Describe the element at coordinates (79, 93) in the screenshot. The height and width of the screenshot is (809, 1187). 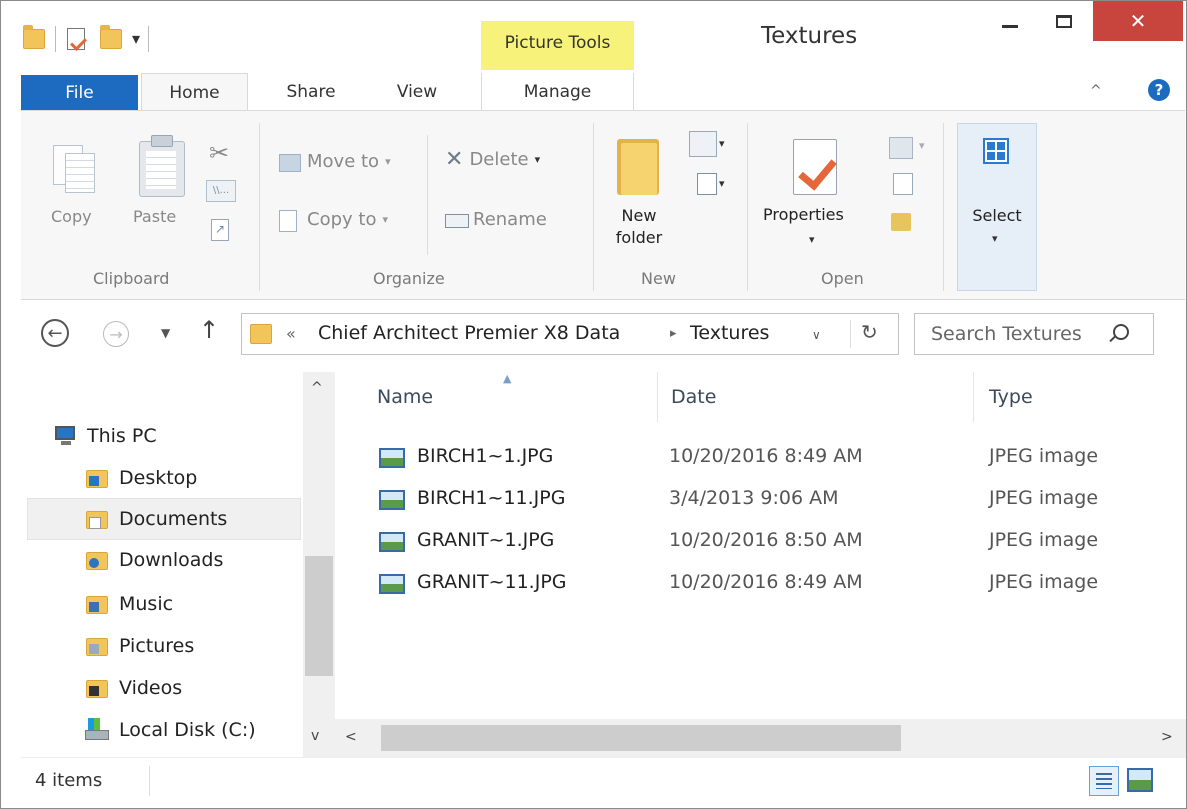
I see `tab-file: File` at that location.